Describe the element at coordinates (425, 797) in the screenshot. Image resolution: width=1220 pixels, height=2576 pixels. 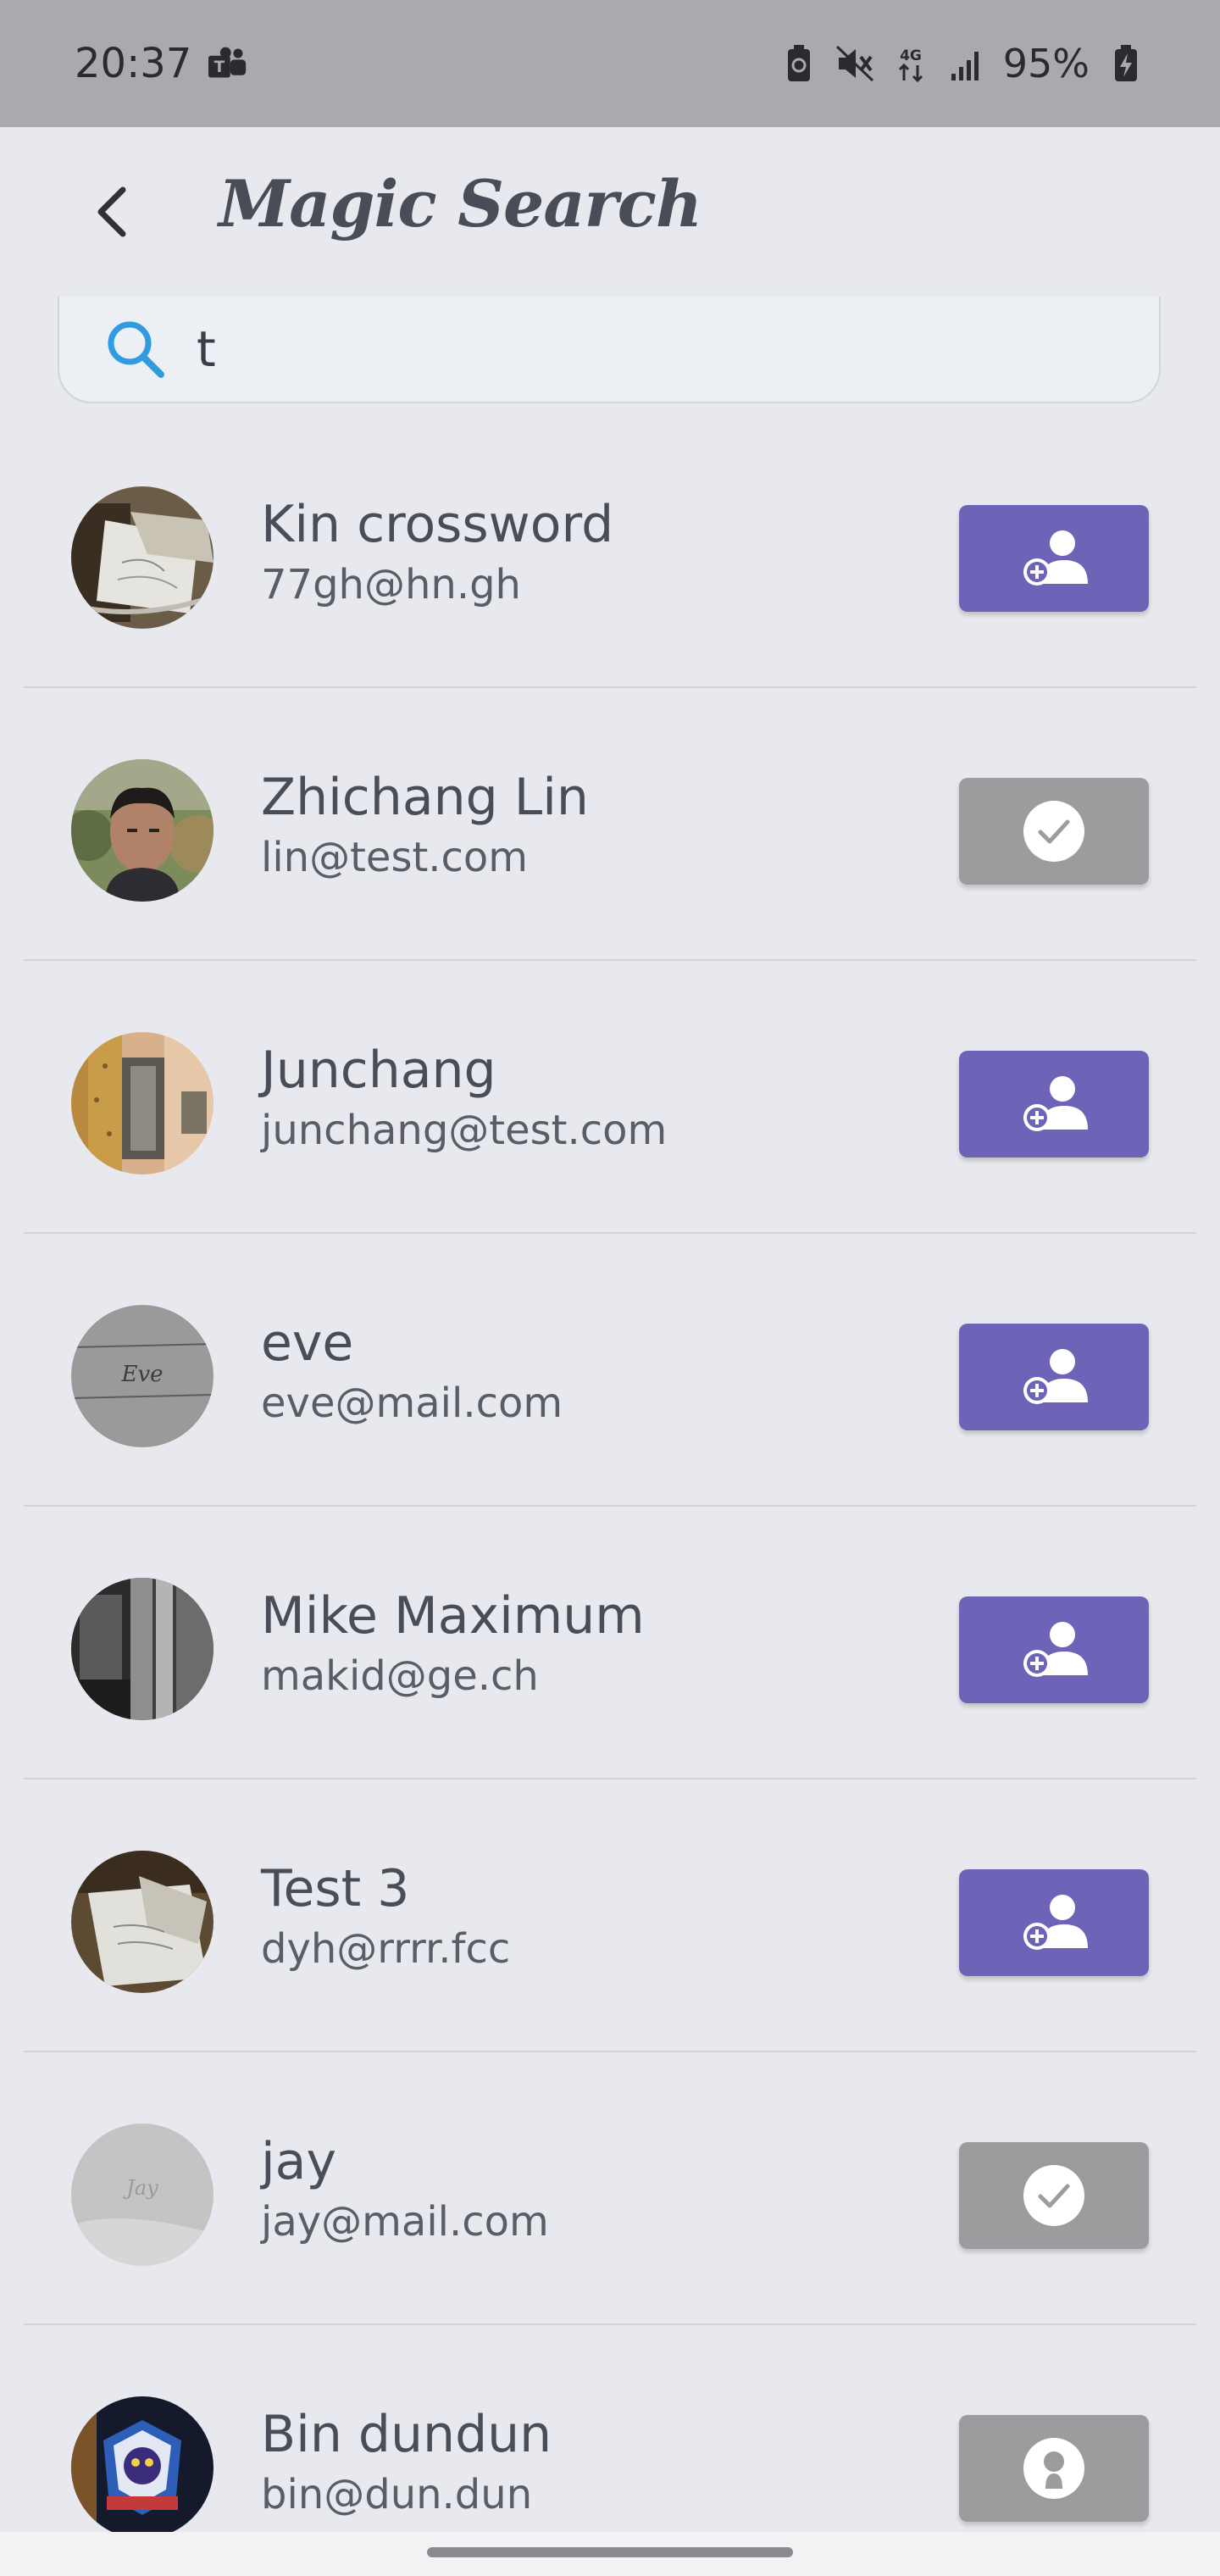
I see `user-name: Zhichang Lin` at that location.